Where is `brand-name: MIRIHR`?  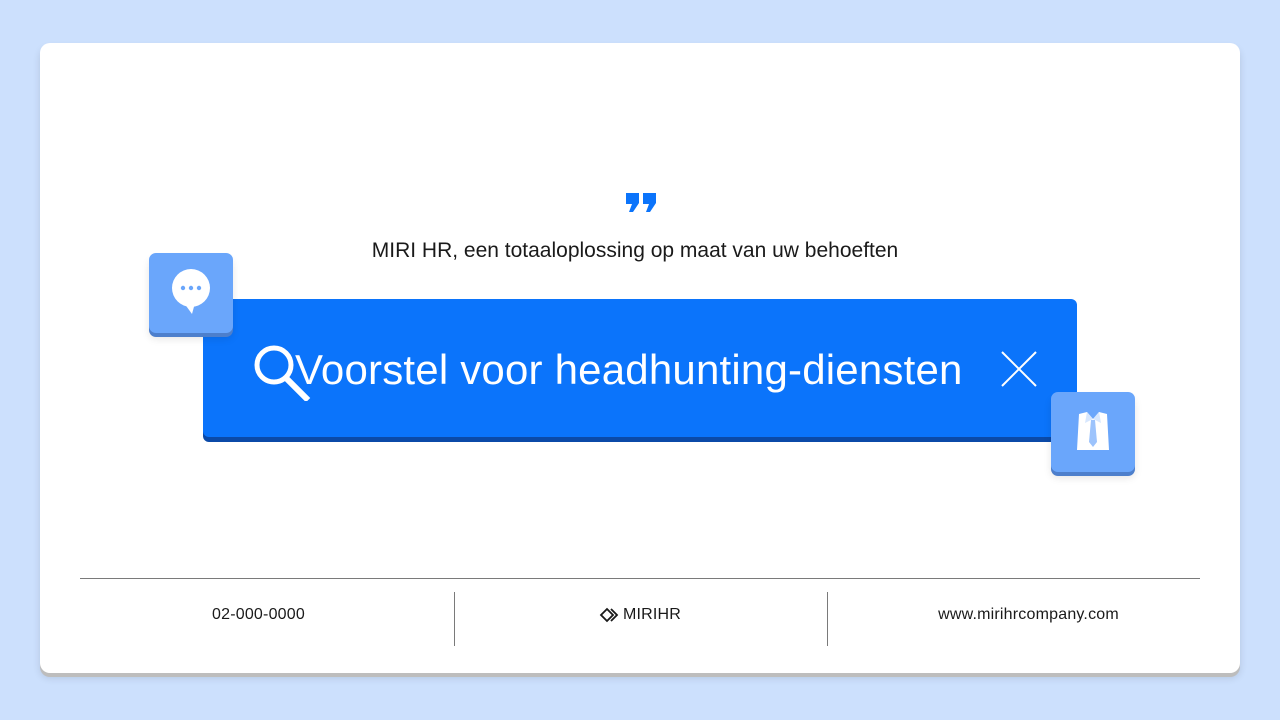
brand-name: MIRIHR is located at coordinates (652, 614).